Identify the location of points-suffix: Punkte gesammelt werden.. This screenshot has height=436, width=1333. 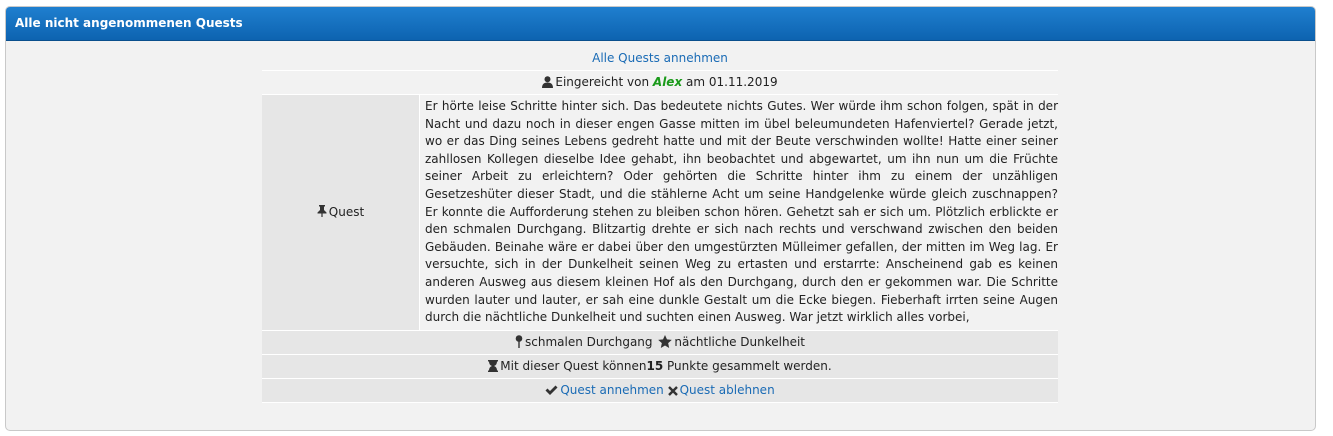
(749, 365).